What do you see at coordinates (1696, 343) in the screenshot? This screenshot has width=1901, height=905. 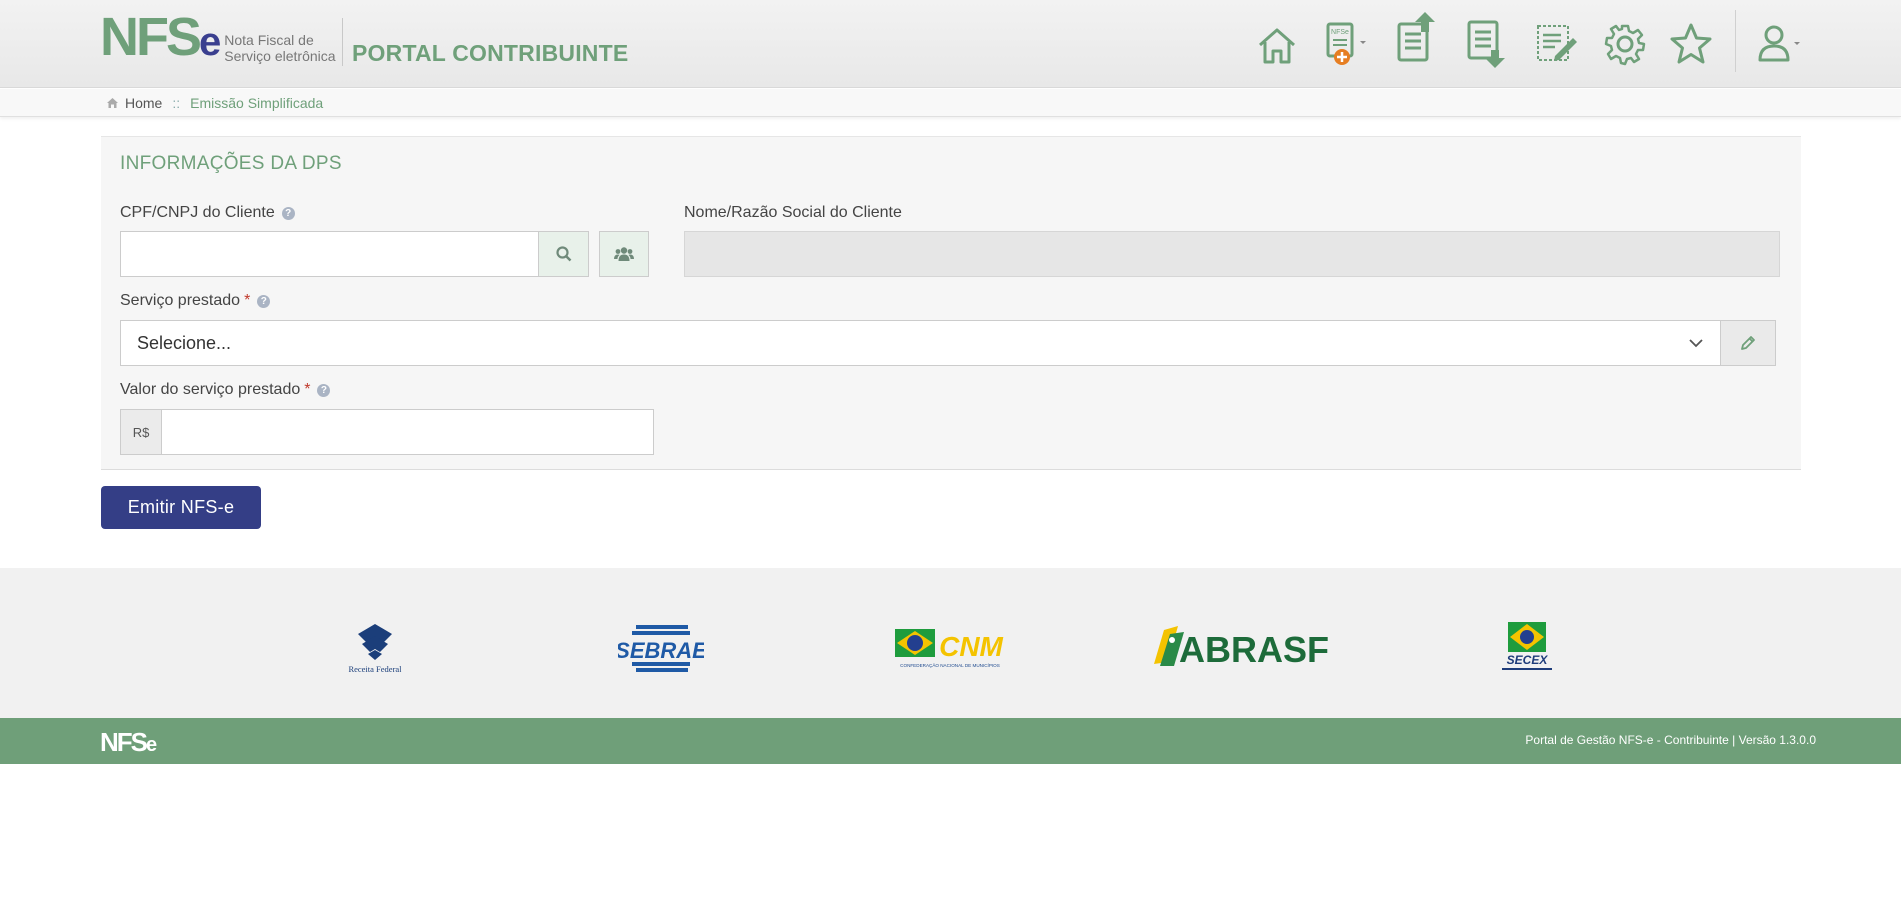 I see `chevron-down-icon` at bounding box center [1696, 343].